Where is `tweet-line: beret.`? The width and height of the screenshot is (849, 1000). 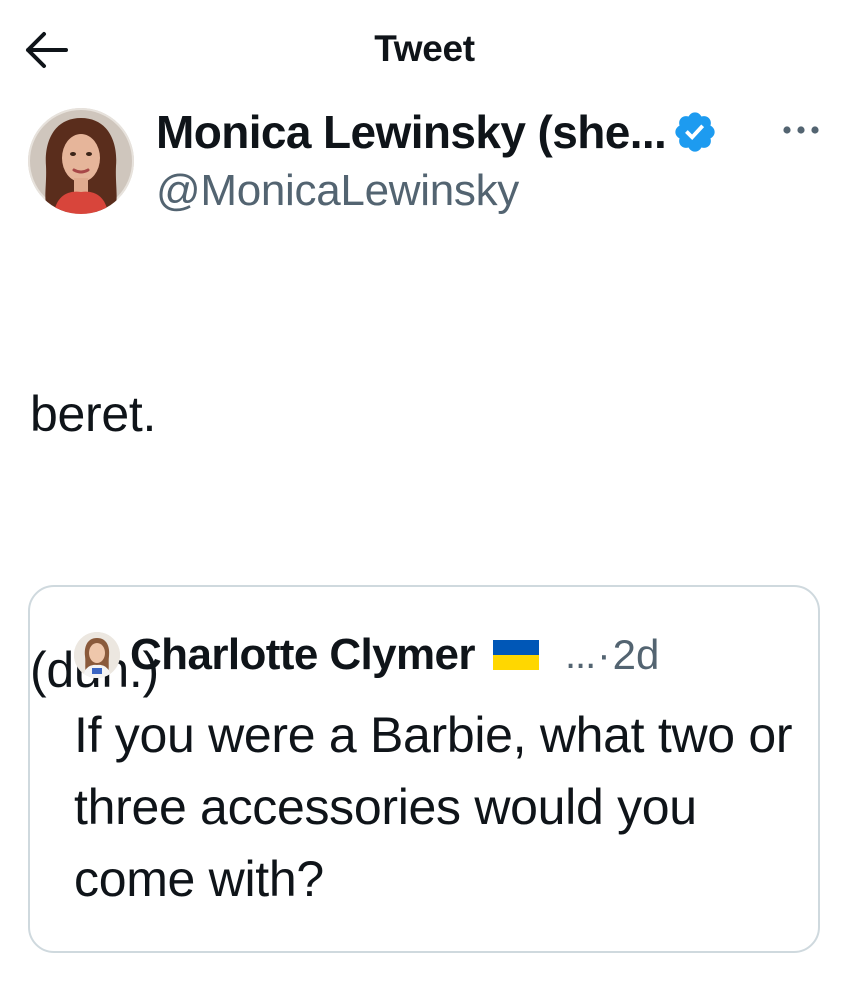
tweet-line: beret. is located at coordinates (93, 414).